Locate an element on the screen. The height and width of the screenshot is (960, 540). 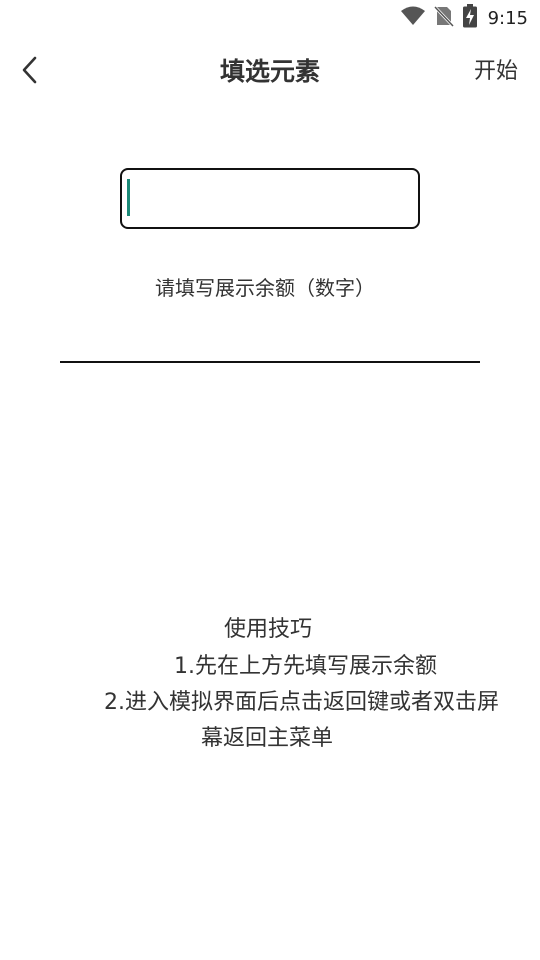
divider is located at coordinates (270, 362).